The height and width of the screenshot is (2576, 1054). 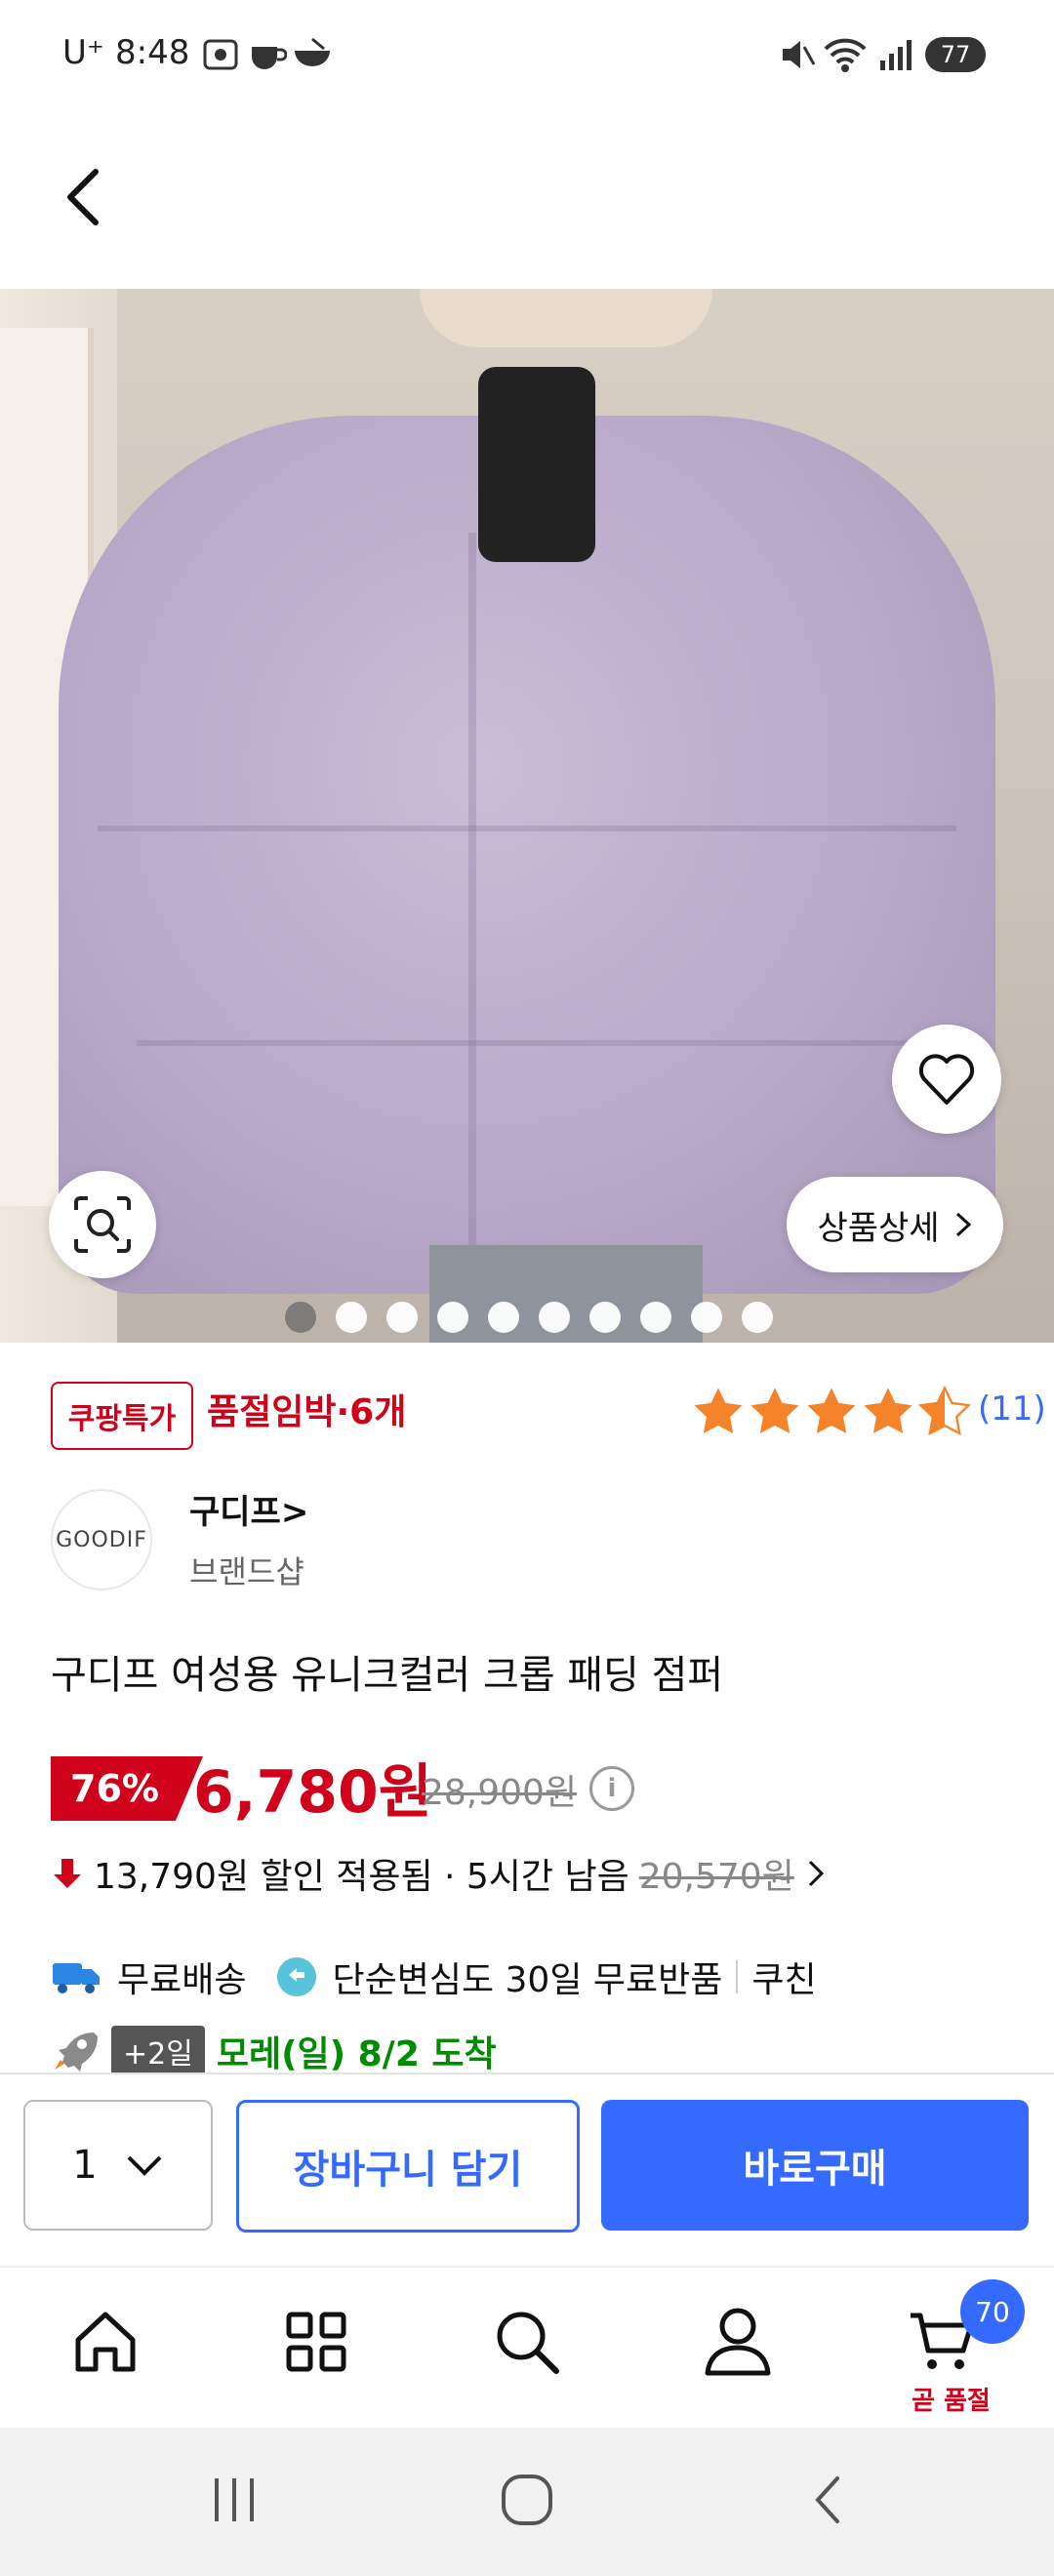 I want to click on system-navigation-bar, so click(x=527, y=2502).